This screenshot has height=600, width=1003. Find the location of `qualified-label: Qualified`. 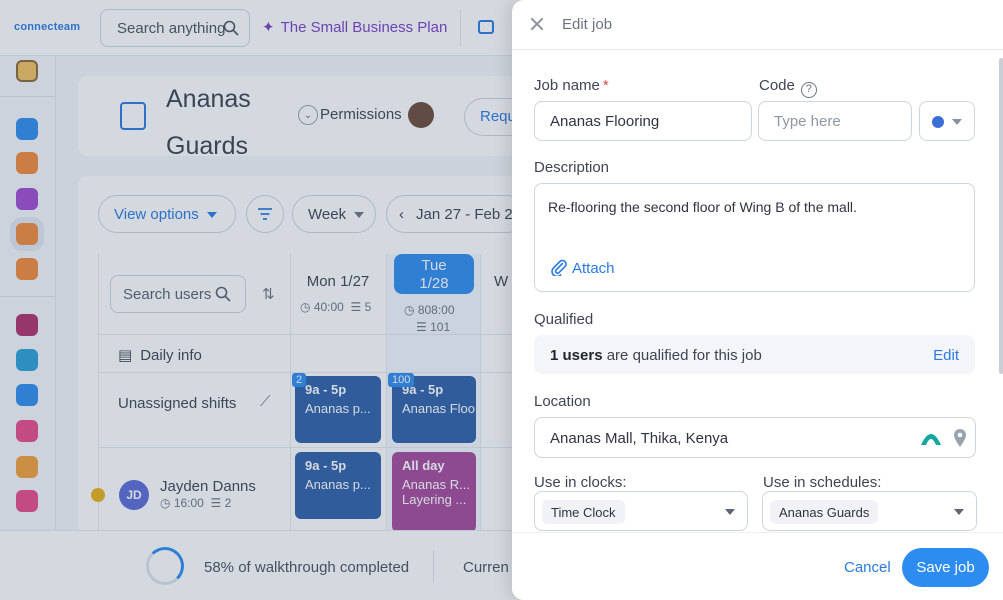

qualified-label: Qualified is located at coordinates (564, 319).